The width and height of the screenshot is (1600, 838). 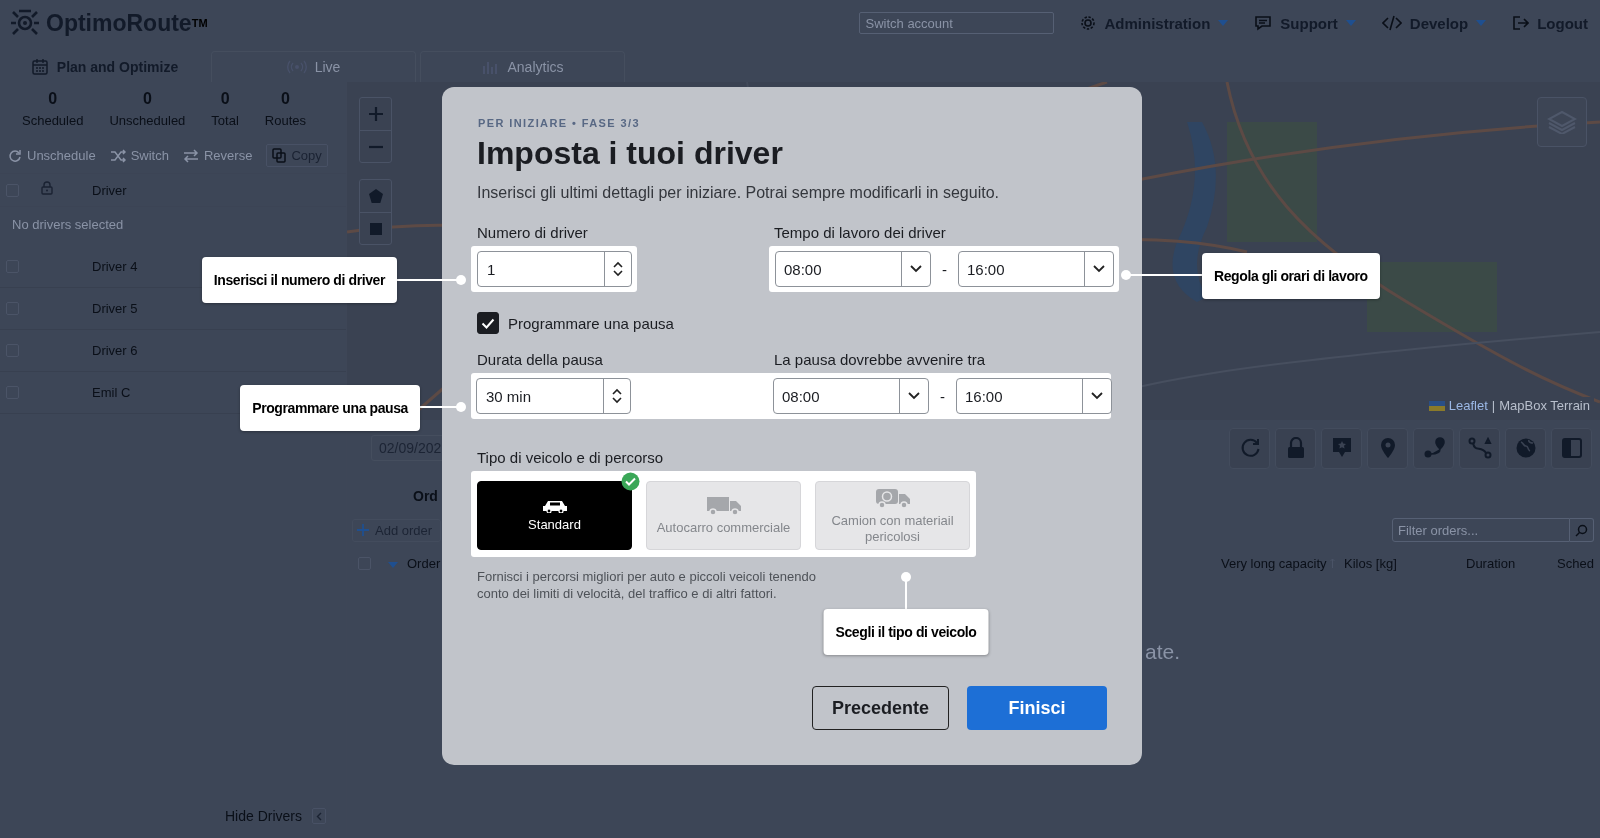 What do you see at coordinates (892, 497) in the screenshot?
I see `tanker-truck-icon` at bounding box center [892, 497].